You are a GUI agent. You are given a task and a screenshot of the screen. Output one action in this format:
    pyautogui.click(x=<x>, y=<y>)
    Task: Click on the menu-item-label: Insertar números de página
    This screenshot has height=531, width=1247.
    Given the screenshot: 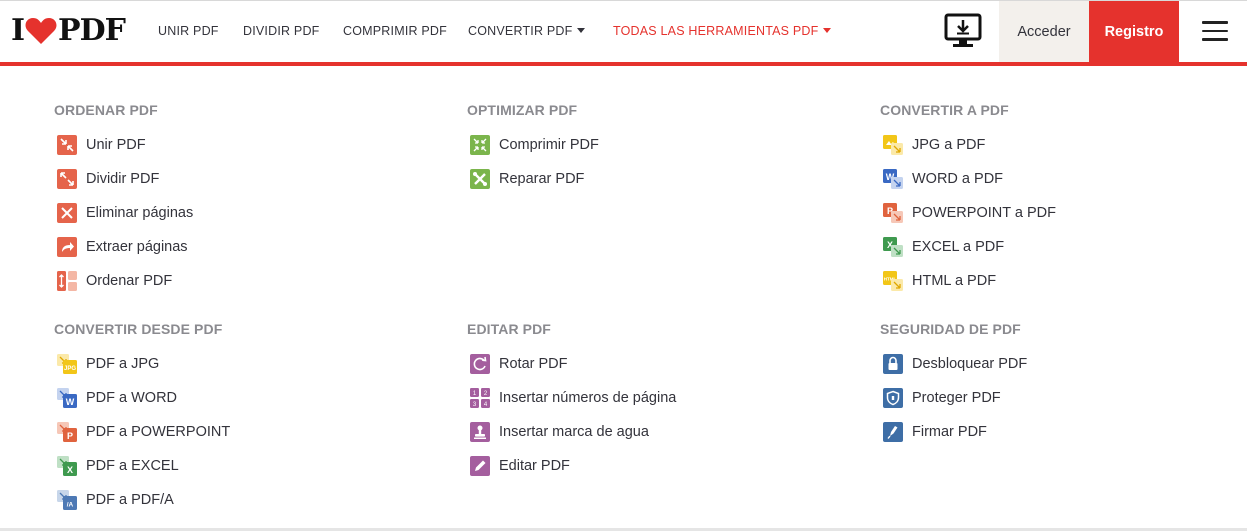 What is the action you would take?
    pyautogui.click(x=588, y=398)
    